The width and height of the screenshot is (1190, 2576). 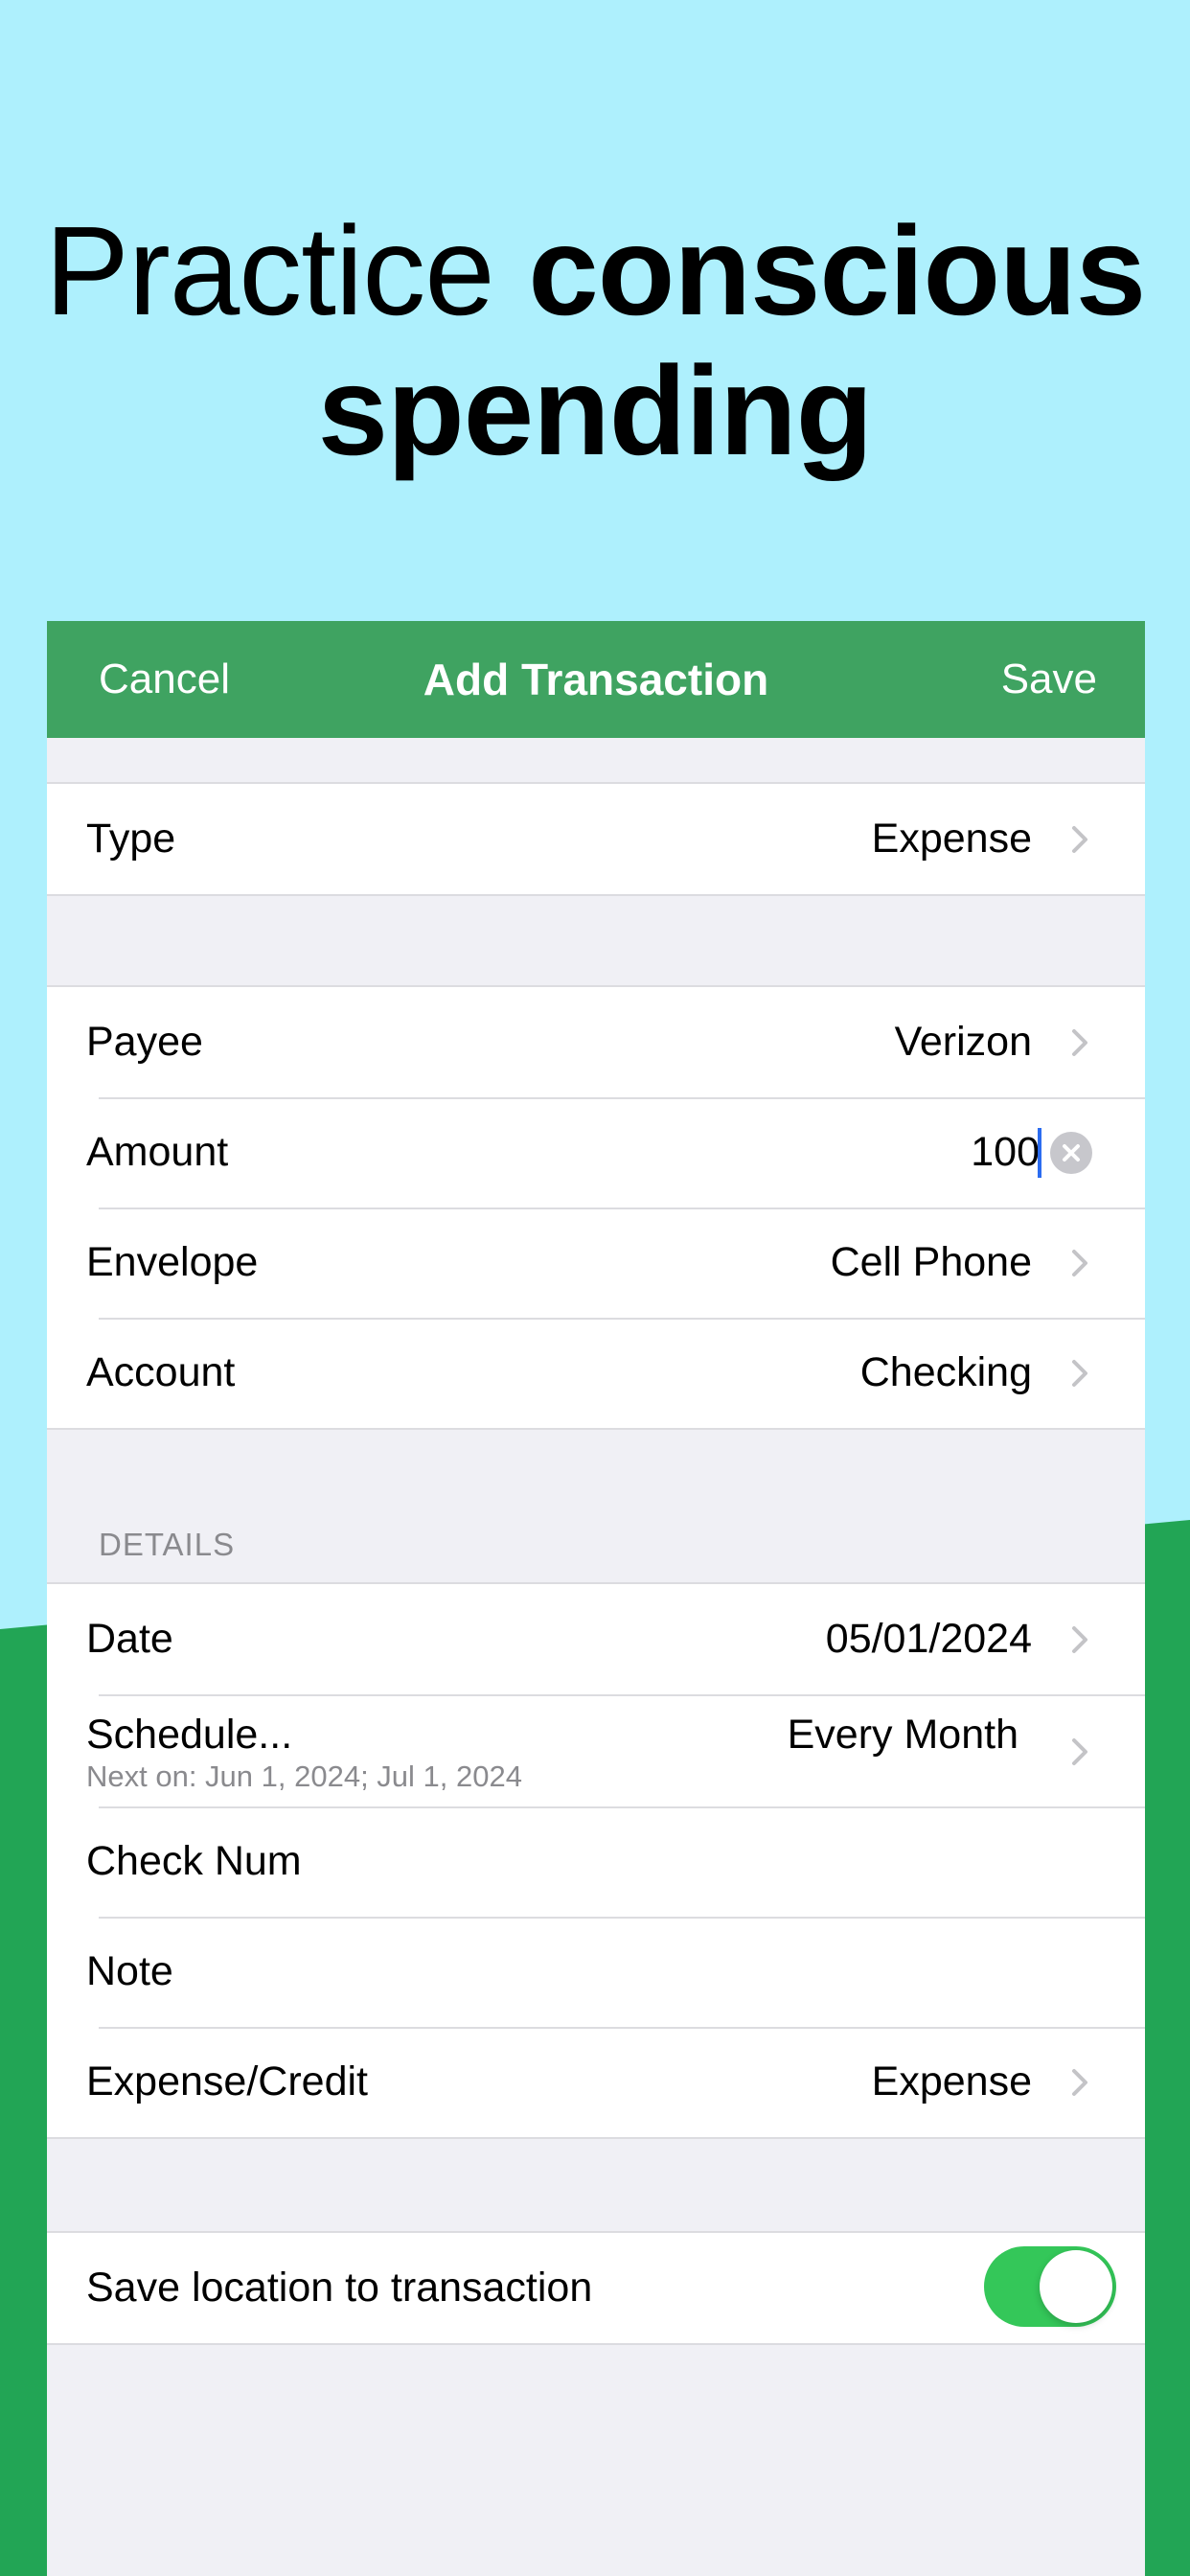 What do you see at coordinates (903, 1735) in the screenshot?
I see `schedule-value: Every Month` at bounding box center [903, 1735].